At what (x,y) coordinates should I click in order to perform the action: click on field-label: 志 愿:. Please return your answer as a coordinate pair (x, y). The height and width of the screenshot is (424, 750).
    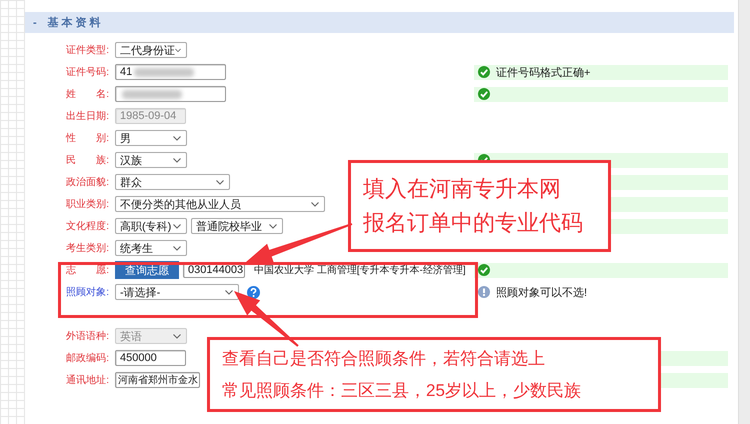
    Looking at the image, I should click on (88, 270).